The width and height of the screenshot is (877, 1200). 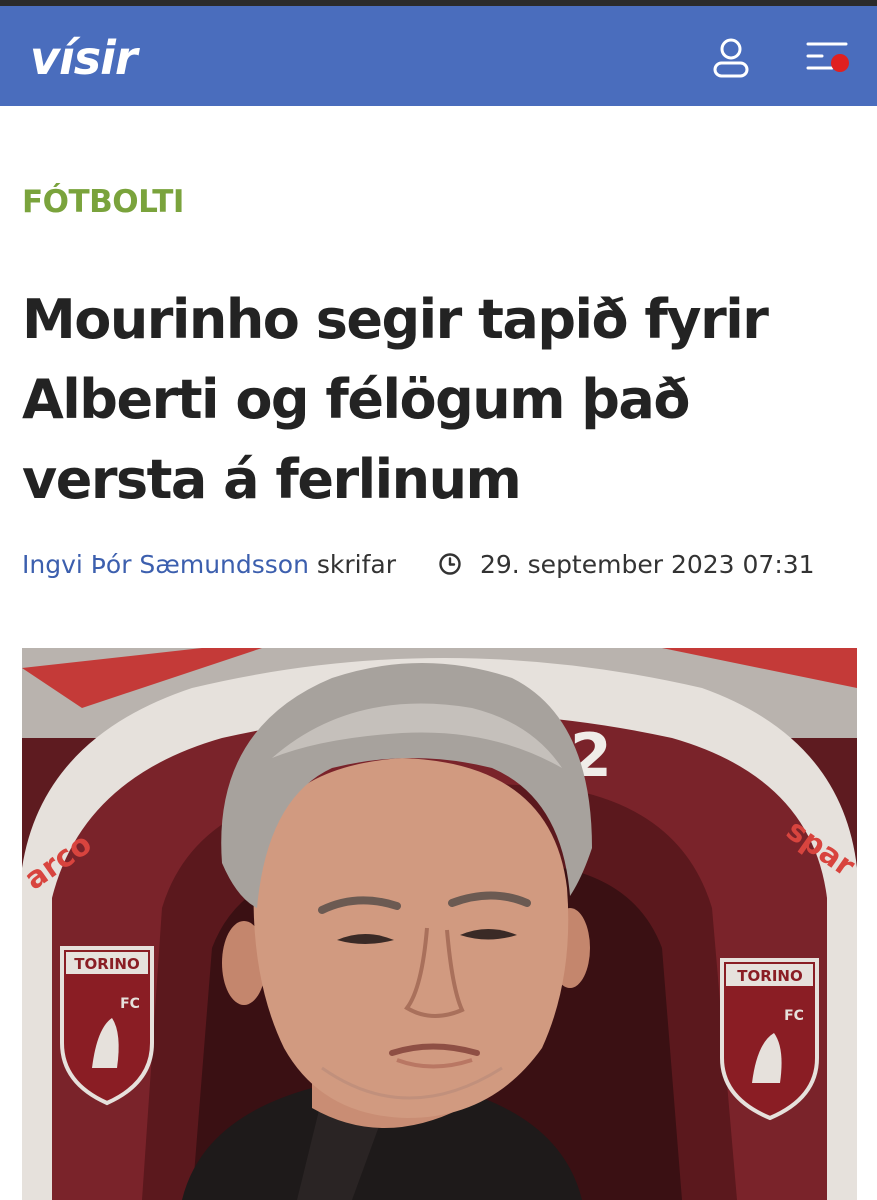 I want to click on clock-icon, so click(x=450, y=564).